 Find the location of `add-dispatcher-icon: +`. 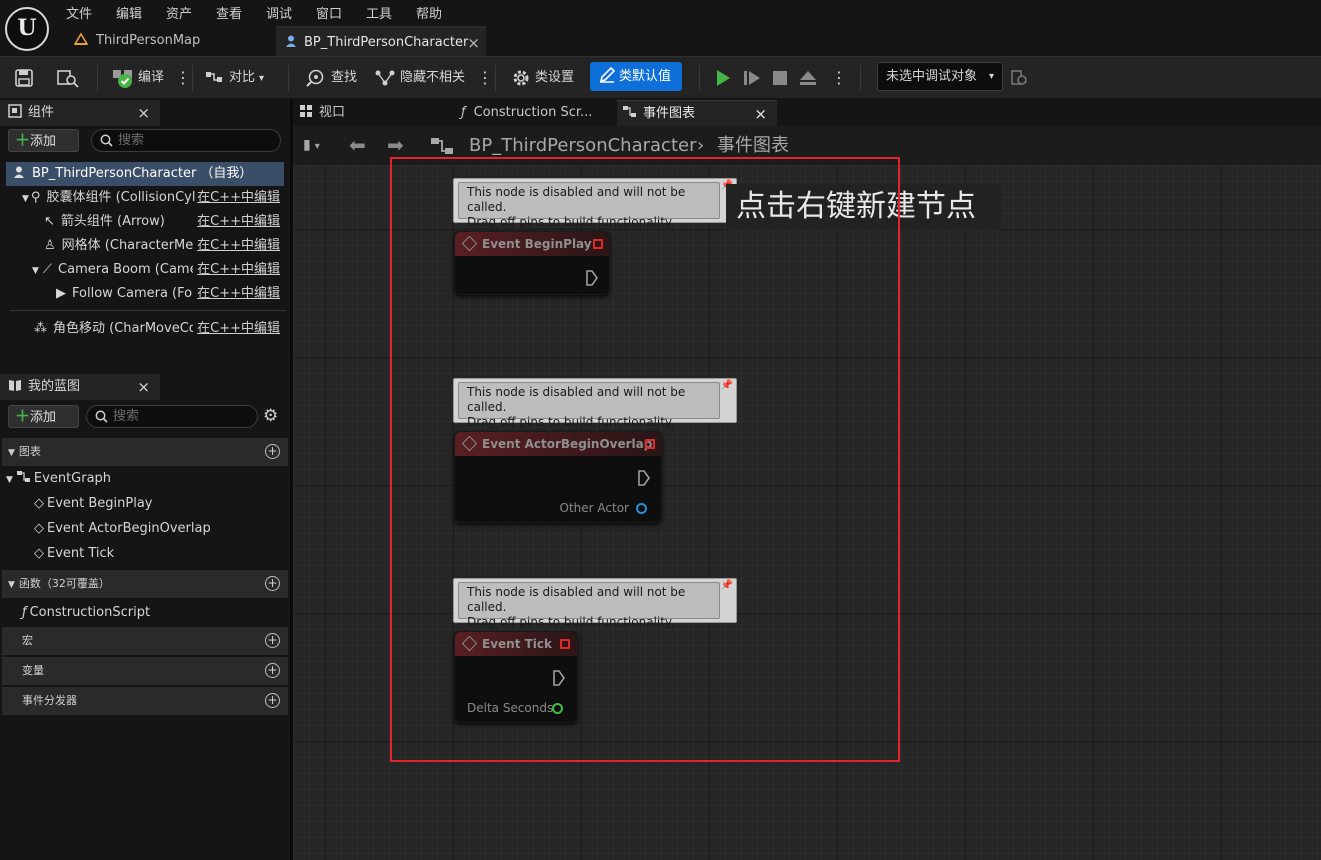

add-dispatcher-icon: + is located at coordinates (272, 700).